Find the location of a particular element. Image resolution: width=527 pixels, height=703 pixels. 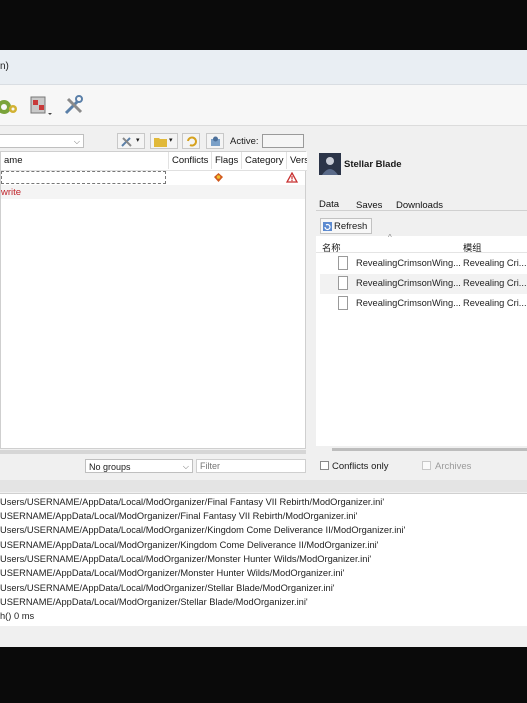

overwrite-row: write is located at coordinates (153, 192).